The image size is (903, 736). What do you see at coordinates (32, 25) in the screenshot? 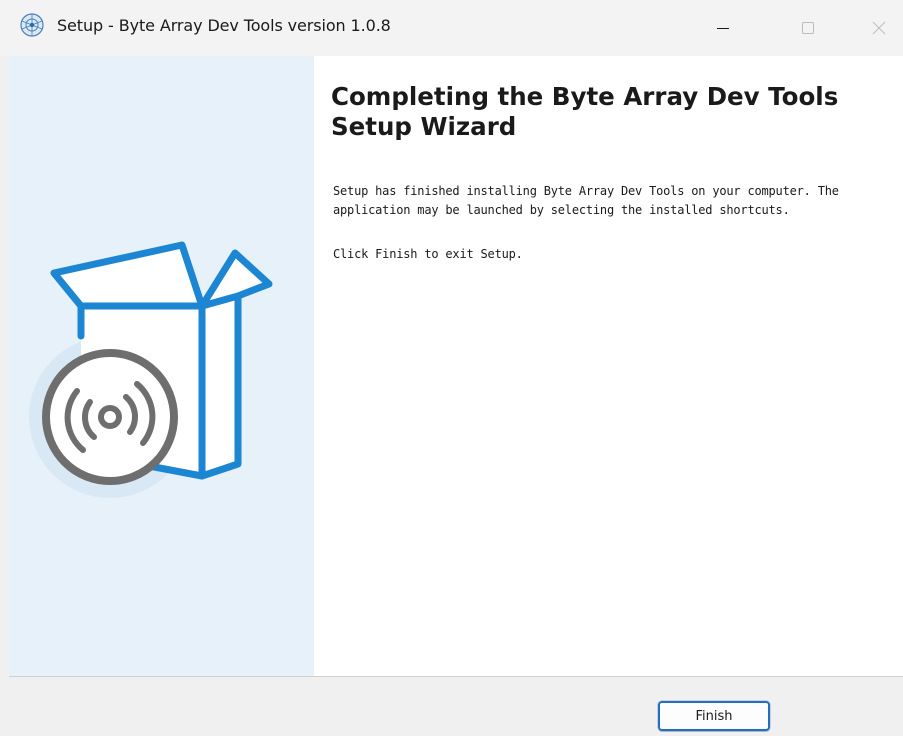
I see `installer-app-icon` at bounding box center [32, 25].